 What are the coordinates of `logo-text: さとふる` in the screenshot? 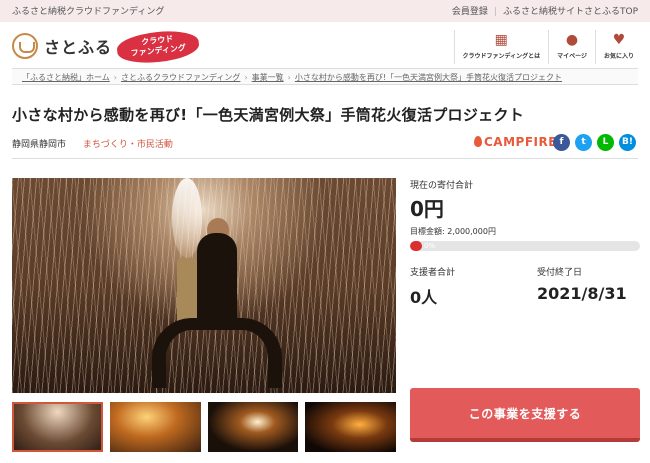 It's located at (78, 47).